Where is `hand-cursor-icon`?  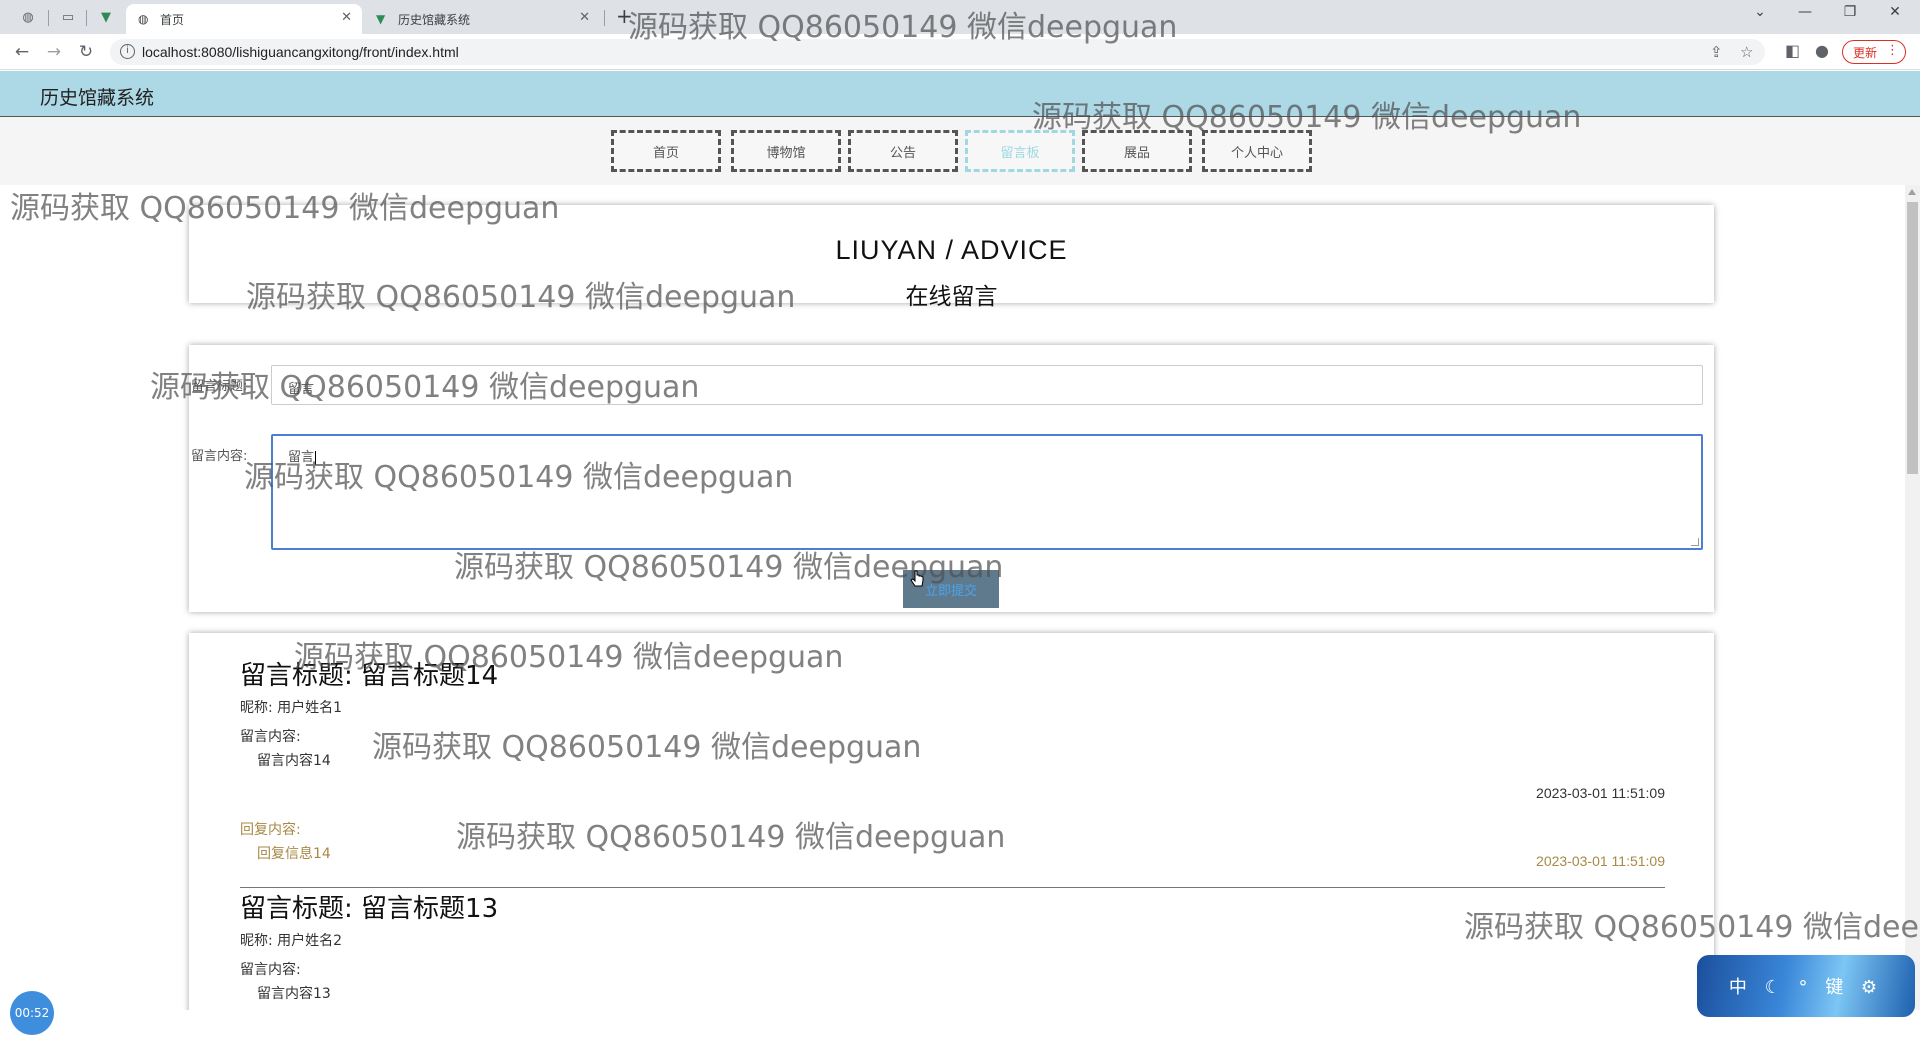
hand-cursor-icon is located at coordinates (917, 578).